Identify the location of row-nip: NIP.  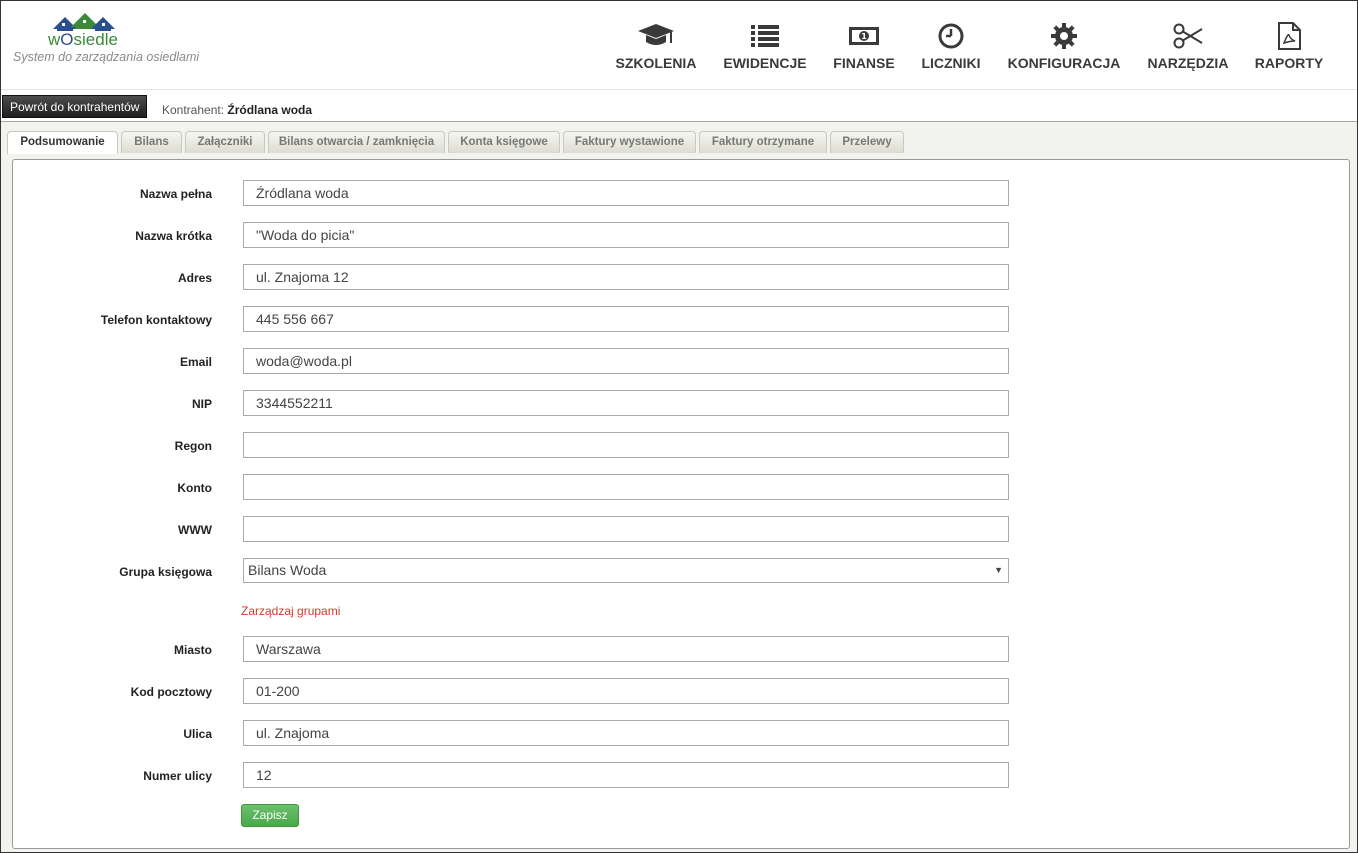
(513, 403).